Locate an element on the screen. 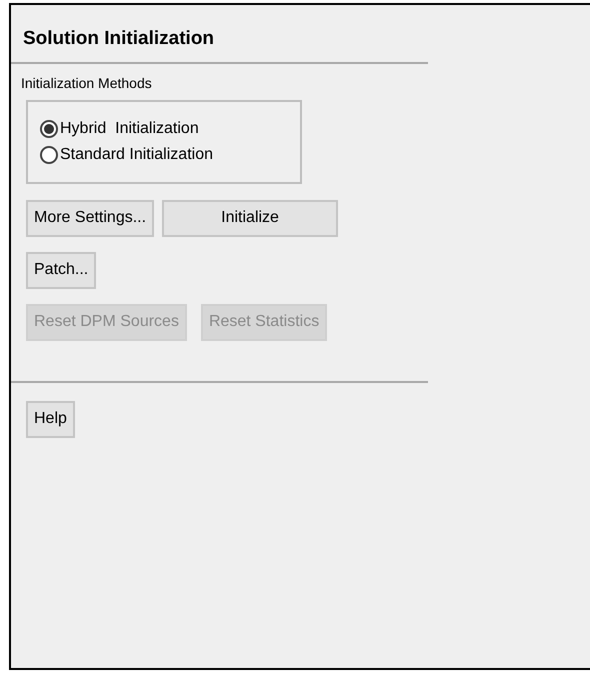 The height and width of the screenshot is (675, 590). help-button: Help is located at coordinates (50, 419).